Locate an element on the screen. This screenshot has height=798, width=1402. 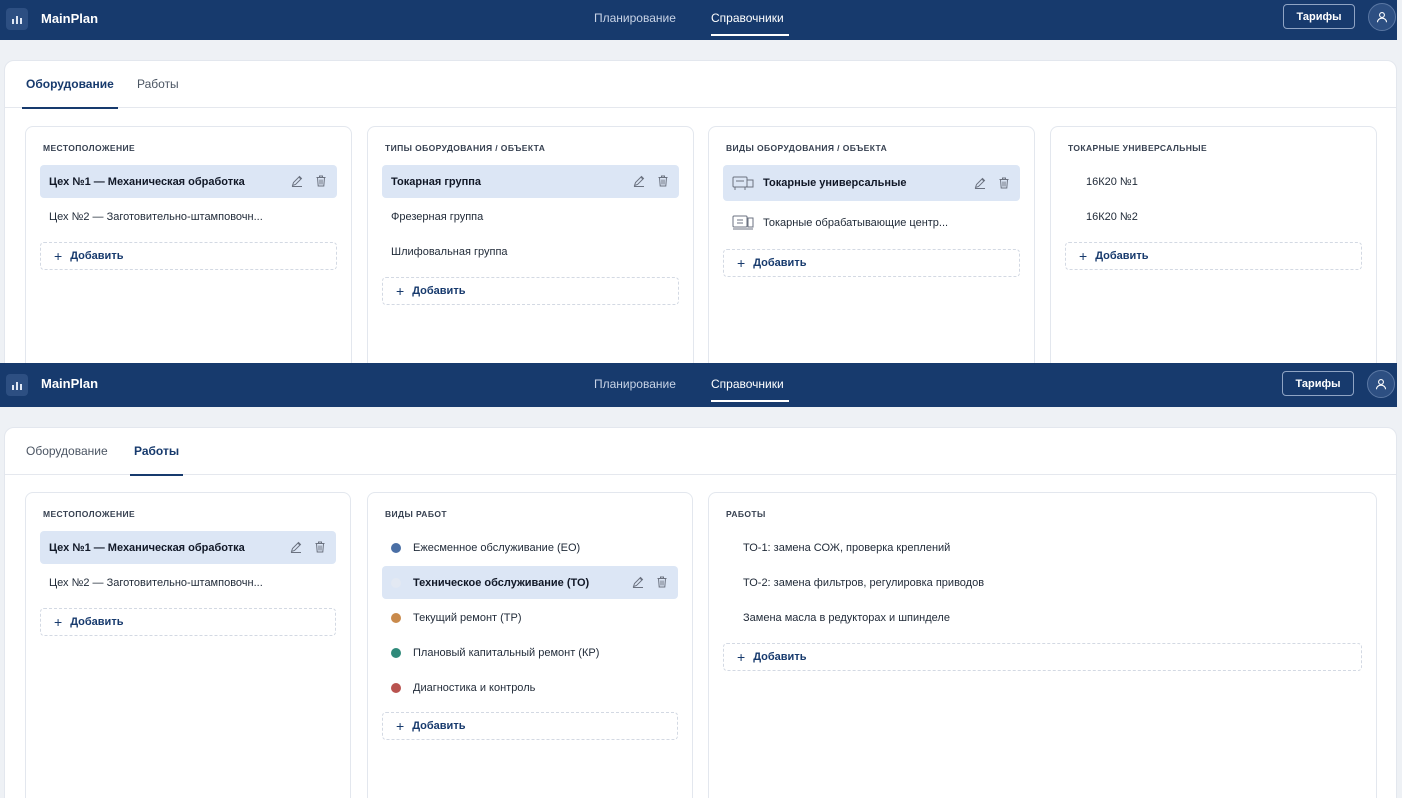
list-item-label: 16К20 №1 is located at coordinates (1112, 181).